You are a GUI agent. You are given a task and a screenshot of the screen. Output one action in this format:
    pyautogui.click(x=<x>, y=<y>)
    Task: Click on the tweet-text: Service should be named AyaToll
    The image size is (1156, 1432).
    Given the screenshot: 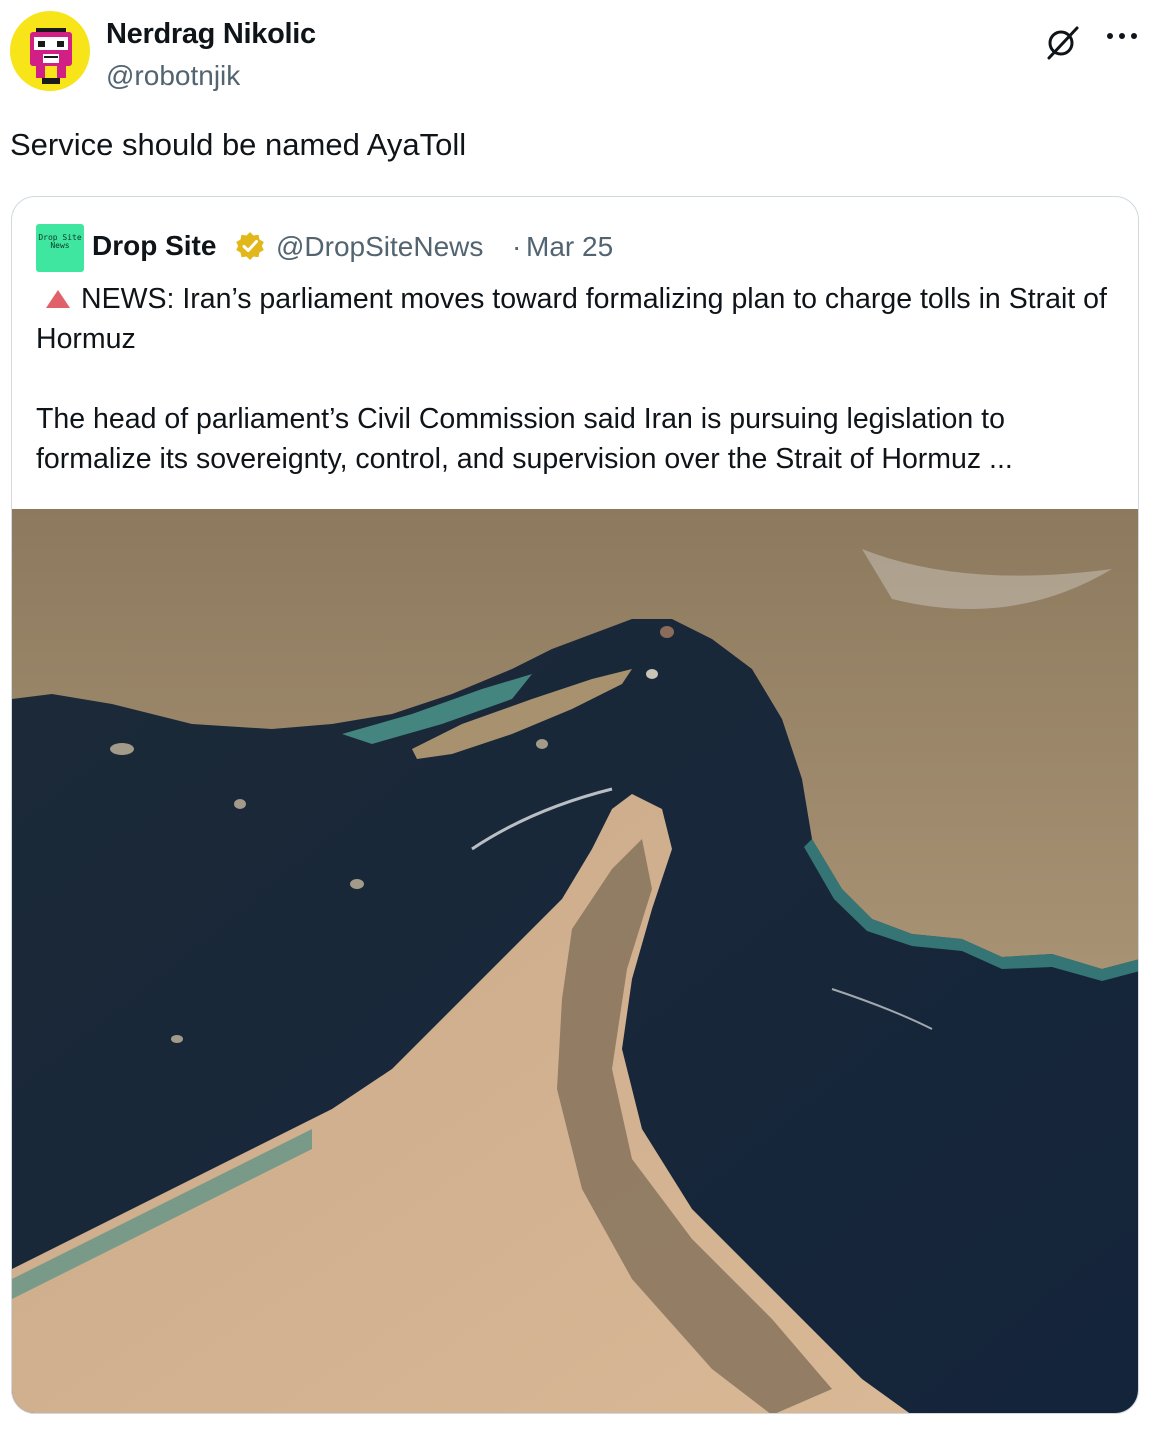 What is the action you would take?
    pyautogui.click(x=238, y=144)
    